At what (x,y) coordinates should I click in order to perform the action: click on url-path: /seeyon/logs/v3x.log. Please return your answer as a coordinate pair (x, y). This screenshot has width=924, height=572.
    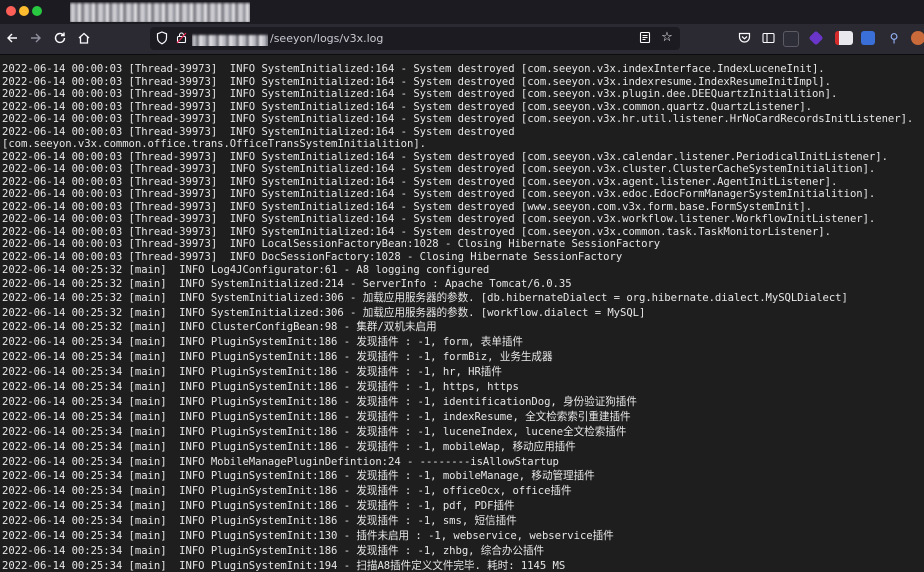
    Looking at the image, I should click on (327, 38).